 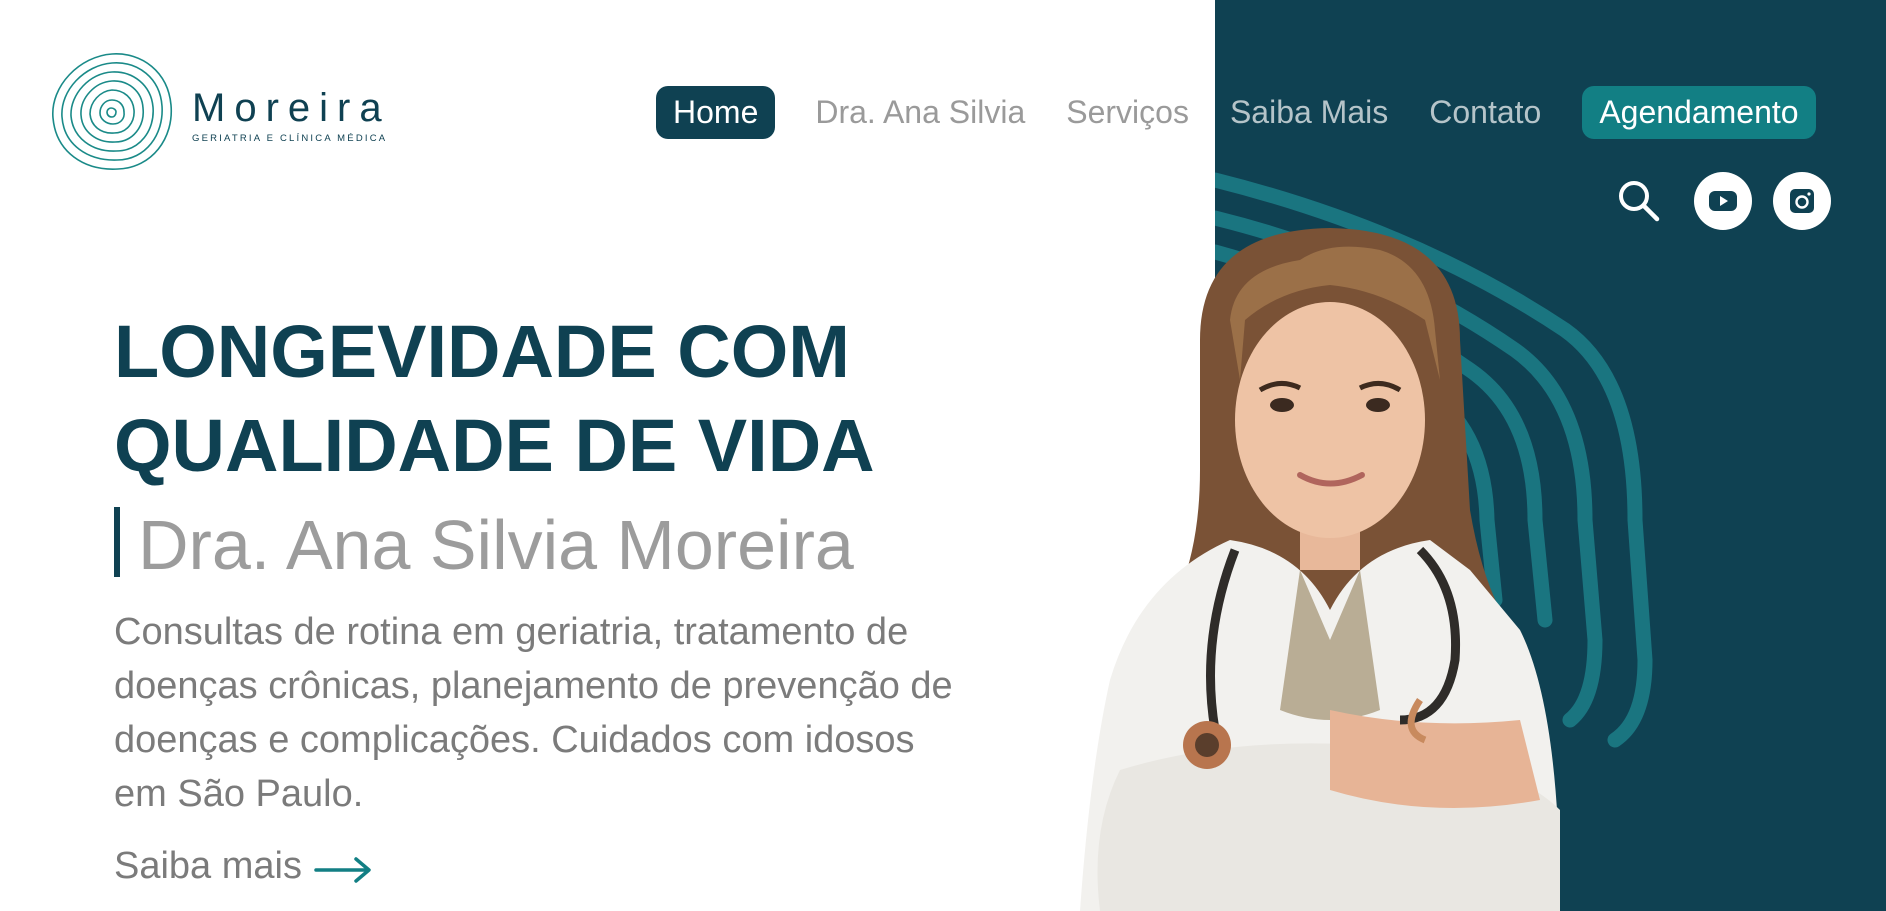 What do you see at coordinates (342, 869) in the screenshot?
I see `arrow-right-icon` at bounding box center [342, 869].